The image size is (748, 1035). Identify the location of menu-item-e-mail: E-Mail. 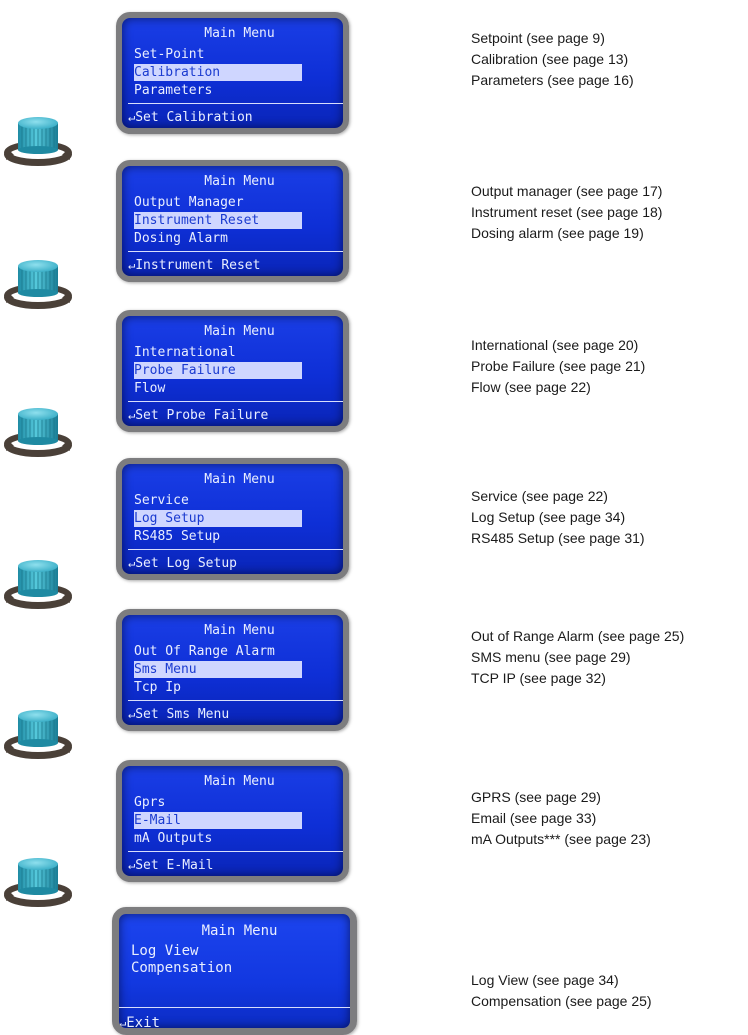
(218, 820).